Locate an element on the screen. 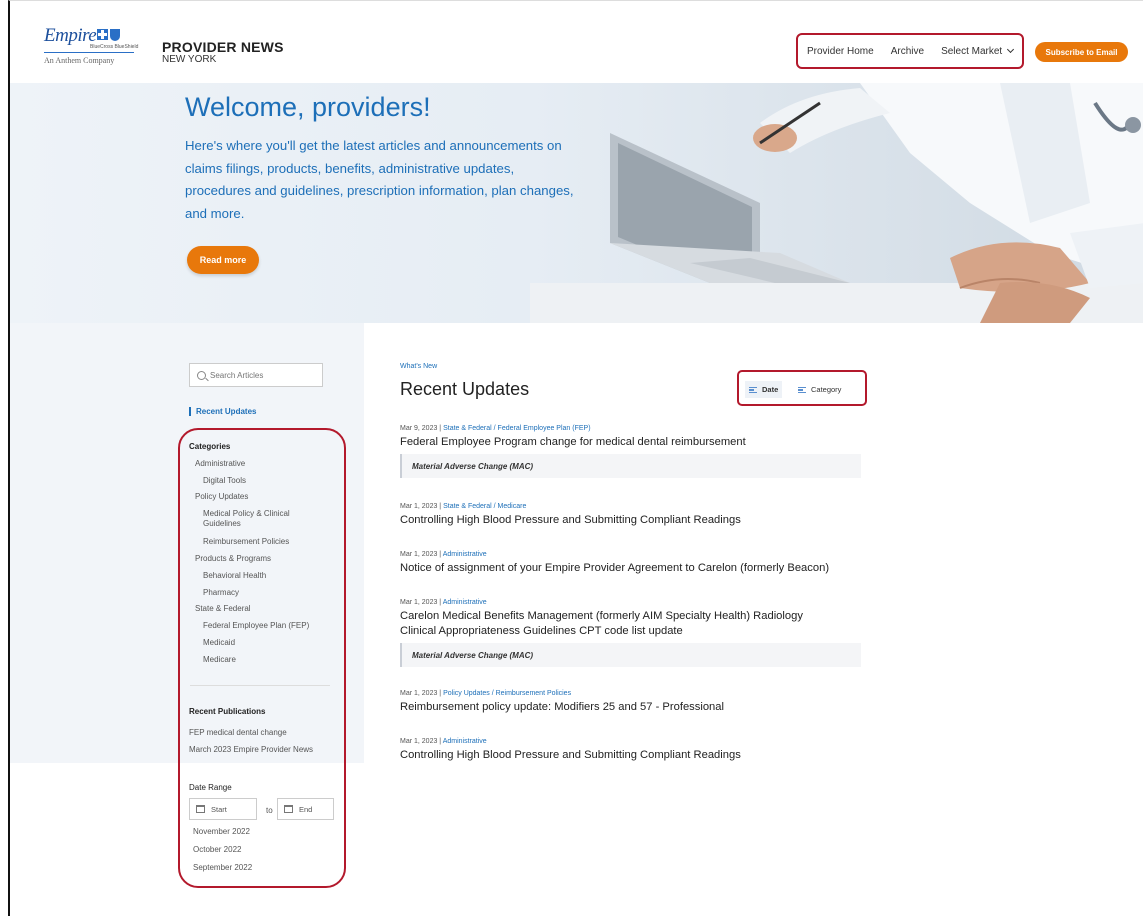 The height and width of the screenshot is (916, 1143). top-navigation: Provider Home Archive Select Market is located at coordinates (910, 51).